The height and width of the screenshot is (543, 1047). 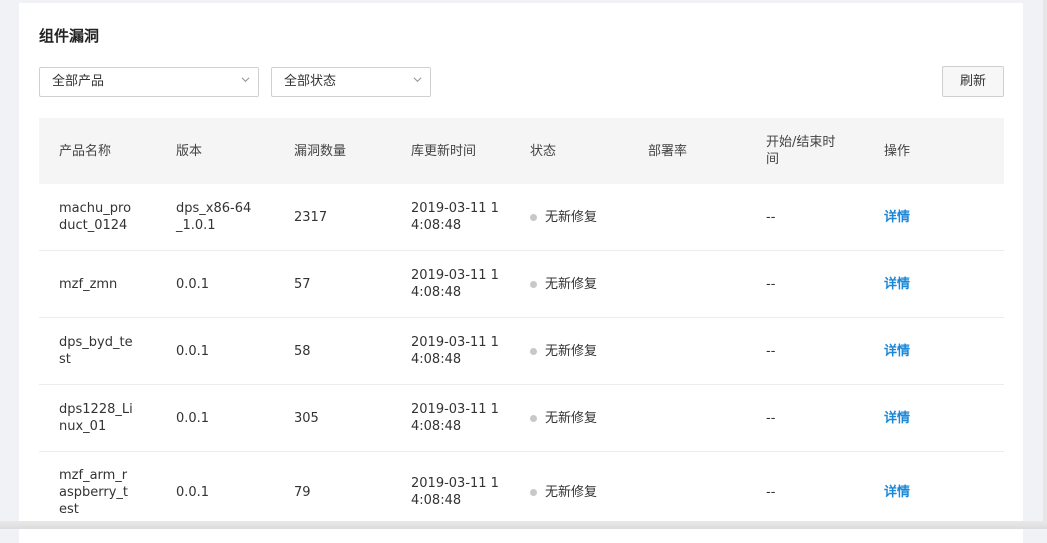 I want to click on vuln-count: 79, so click(x=302, y=492).